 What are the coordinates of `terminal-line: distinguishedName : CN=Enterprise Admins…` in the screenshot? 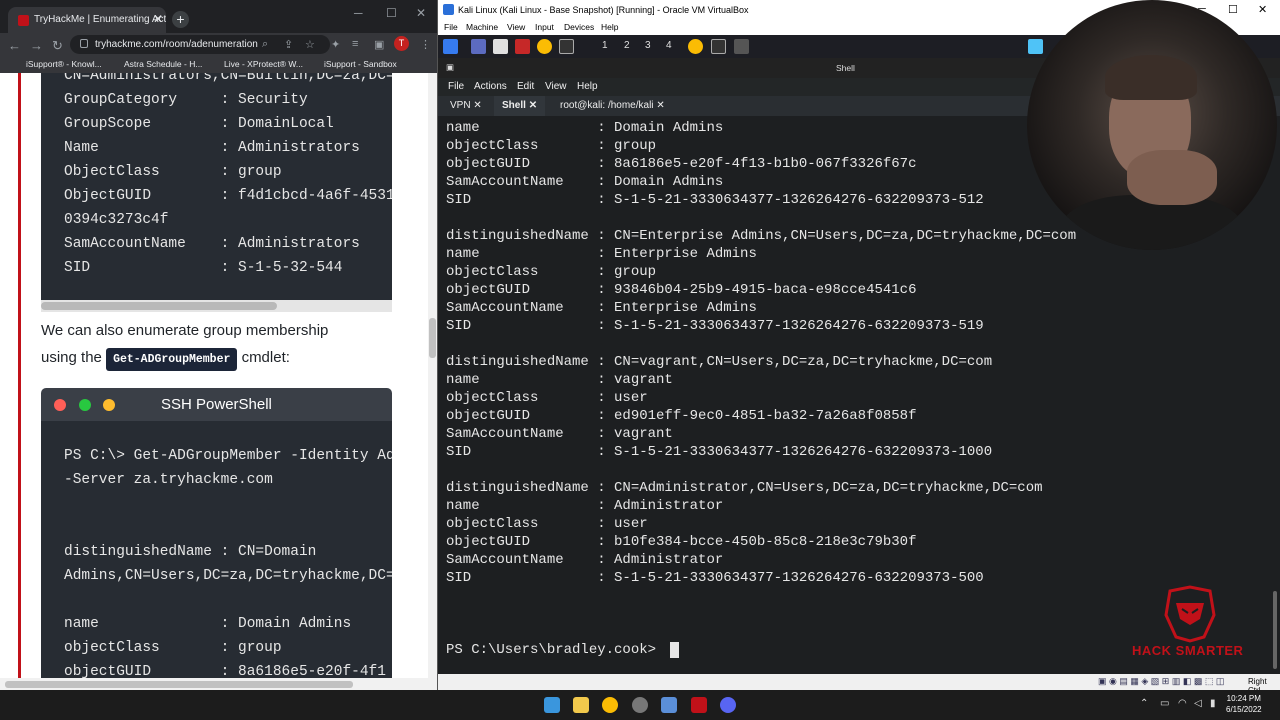 It's located at (761, 236).